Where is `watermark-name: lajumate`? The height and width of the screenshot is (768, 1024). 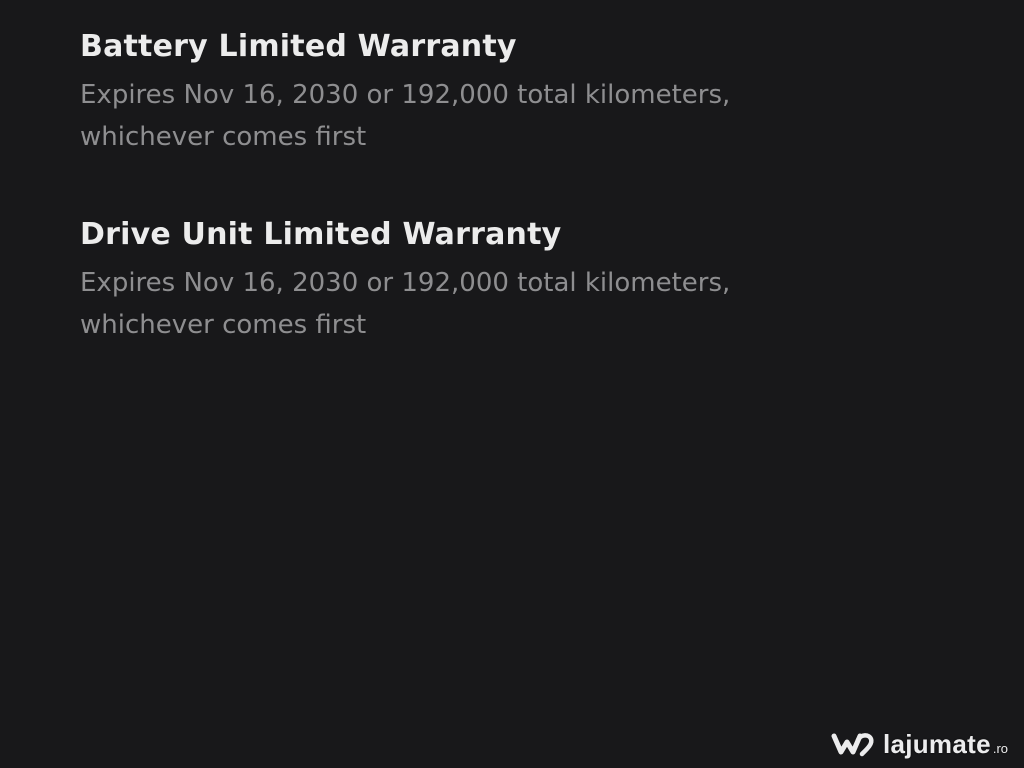 watermark-name: lajumate is located at coordinates (936, 744).